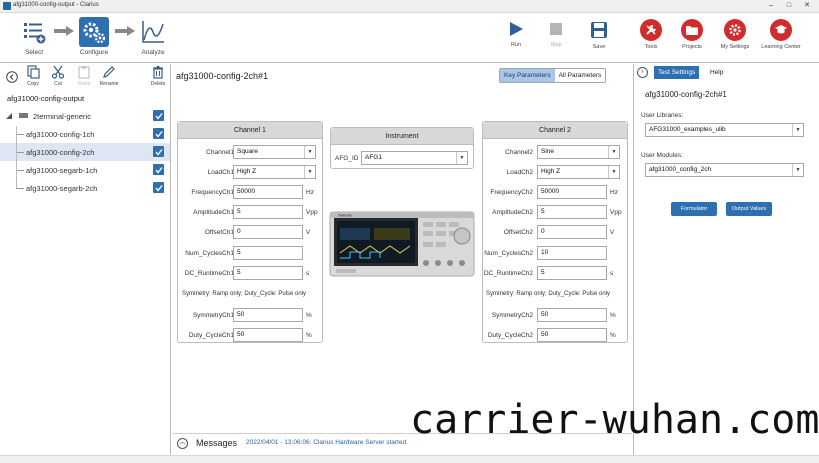 This screenshot has width=819, height=463. Describe the element at coordinates (347, 158) in the screenshot. I see `afg-id-label: AFG_ID` at that location.